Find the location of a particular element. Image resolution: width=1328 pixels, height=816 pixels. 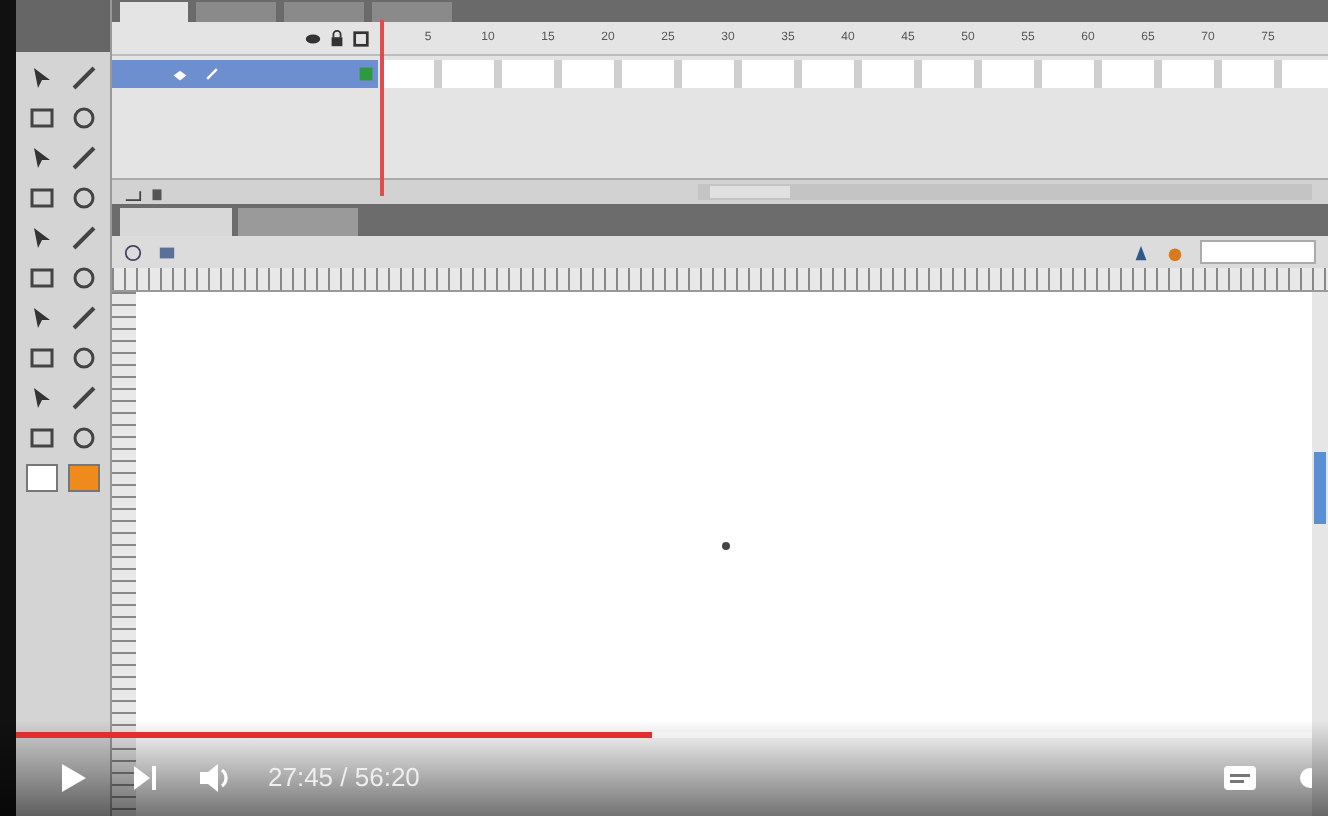

fill-color-swatch is located at coordinates (83, 478).